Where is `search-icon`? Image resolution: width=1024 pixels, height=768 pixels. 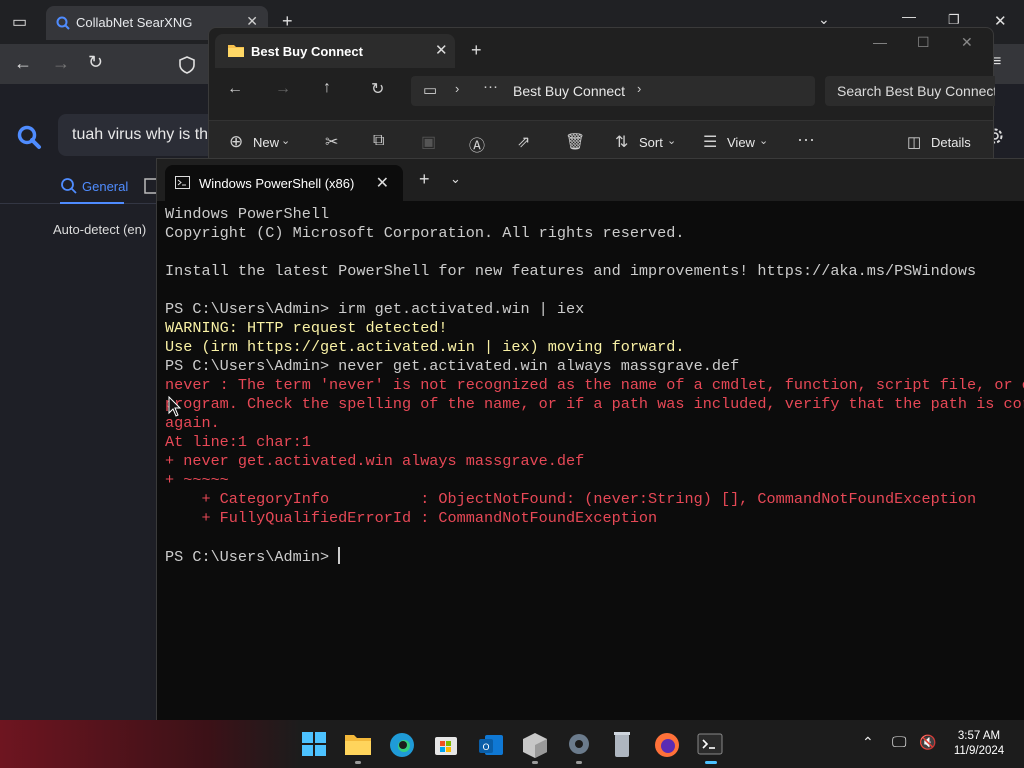
search-icon is located at coordinates (69, 186).